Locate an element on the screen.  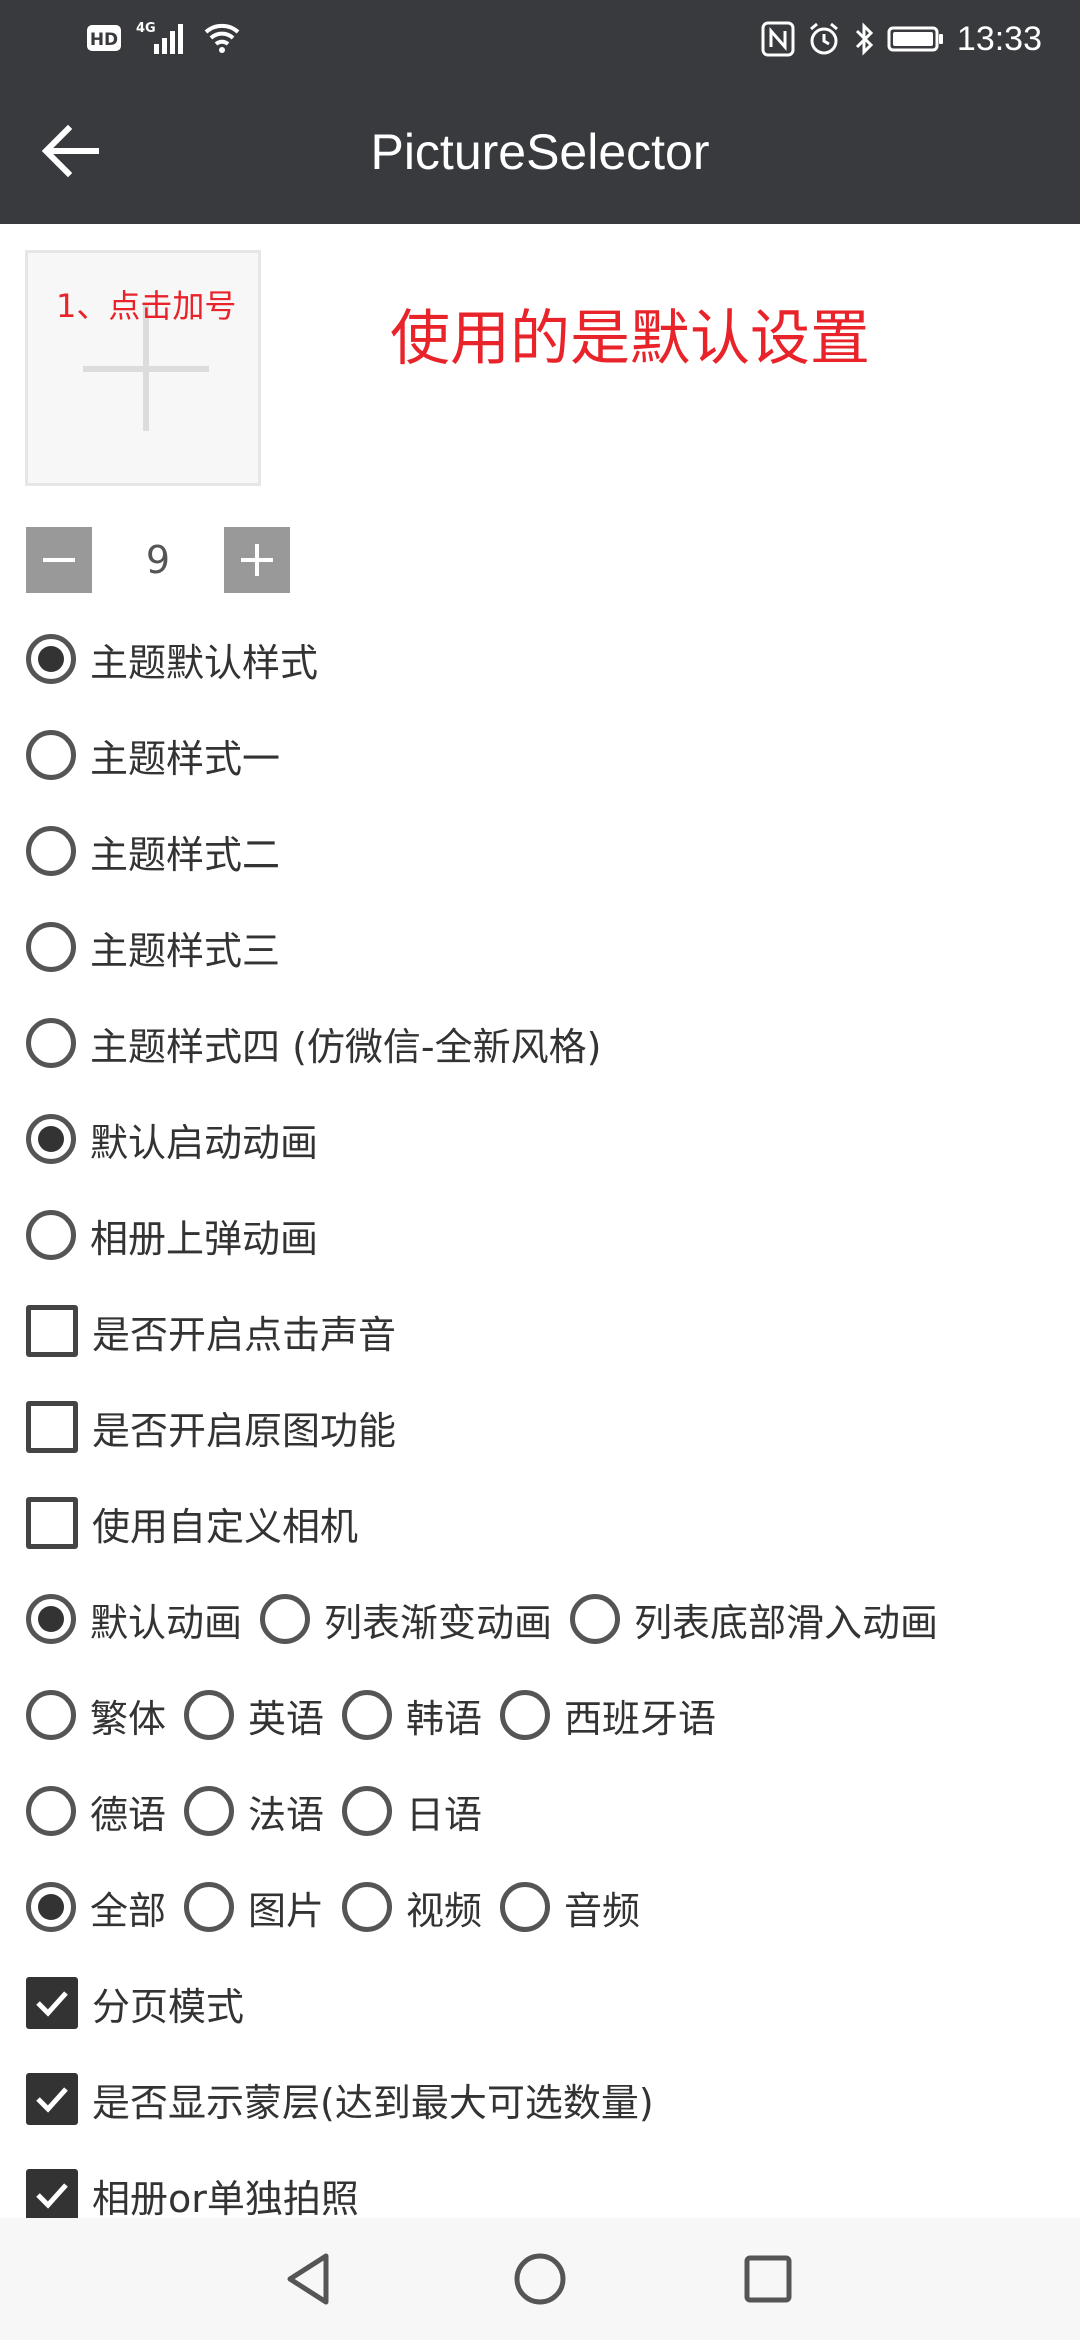
settings-notice: 使用的是默认设置 is located at coordinates (630, 339).